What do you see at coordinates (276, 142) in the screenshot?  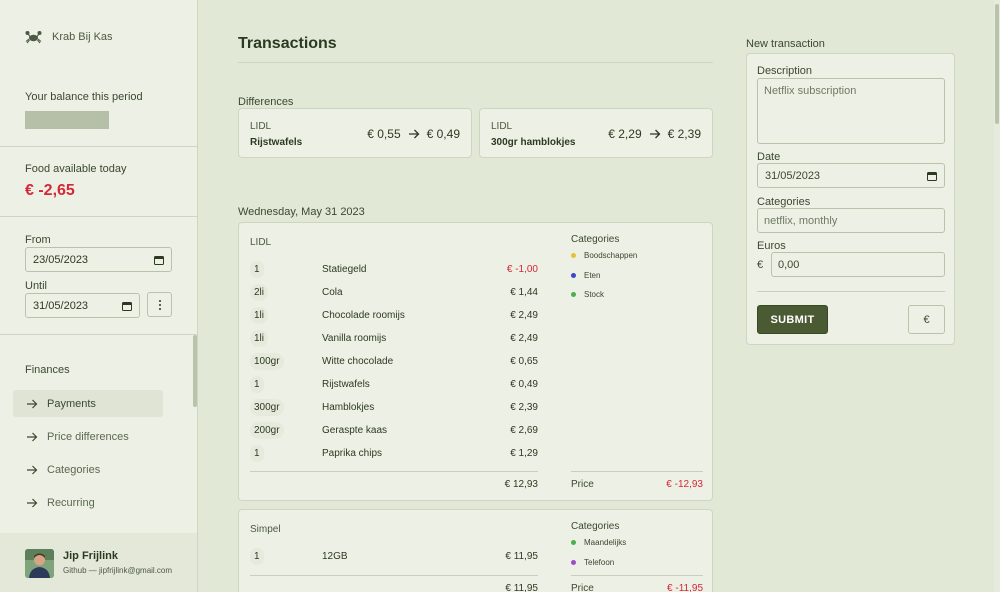 I see `diff-product: Rijstwafels` at bounding box center [276, 142].